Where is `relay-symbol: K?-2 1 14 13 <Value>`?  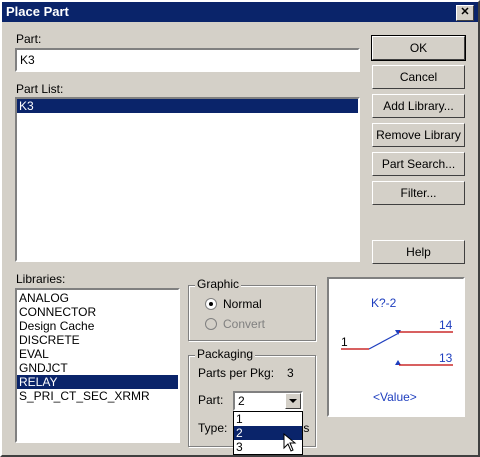
relay-symbol: K?-2 1 14 13 <Value> is located at coordinates (397, 350).